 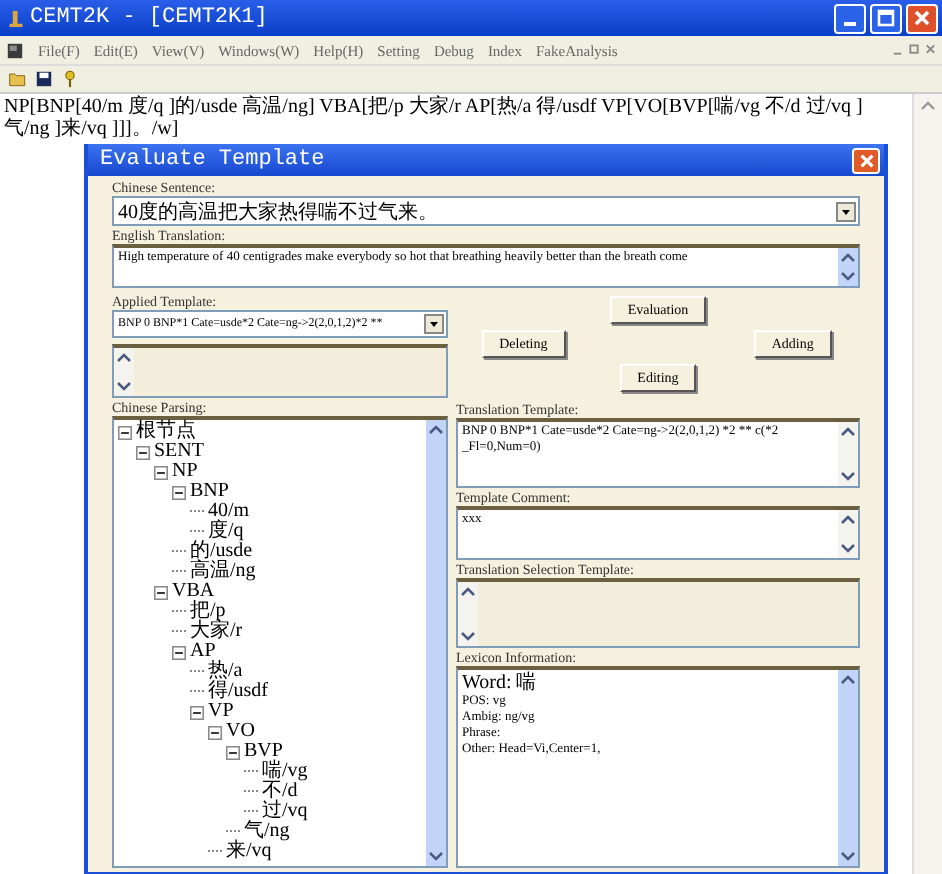 What do you see at coordinates (433, 118) in the screenshot?
I see `parse-result: NP[BNP[40/m 度/q ]的/usde 高温/ng] VBA[把/p 大家/r AP[热/a 得/usdf VP[VO[BVP[喘/vg 不/d 过/vq ]气/ng ]来/vq ]]]。/w]` at bounding box center [433, 118].